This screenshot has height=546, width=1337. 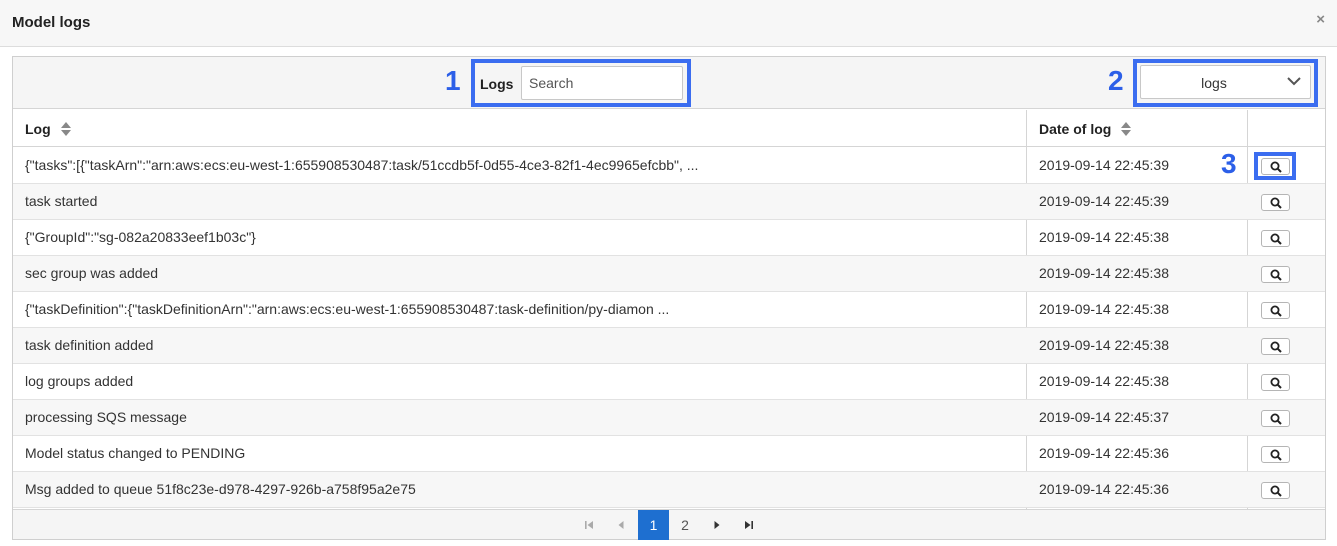 I want to click on table-row: log groups added 2019-09-14 22:45:38, so click(x=669, y=382).